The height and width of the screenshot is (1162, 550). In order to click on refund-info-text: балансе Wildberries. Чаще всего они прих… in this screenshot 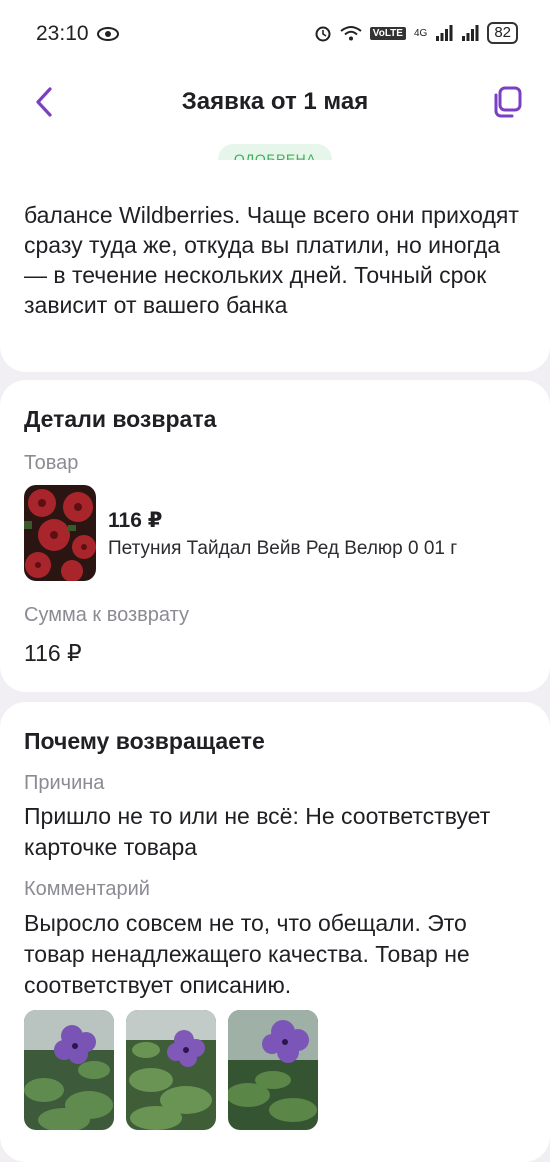, I will do `click(271, 260)`.